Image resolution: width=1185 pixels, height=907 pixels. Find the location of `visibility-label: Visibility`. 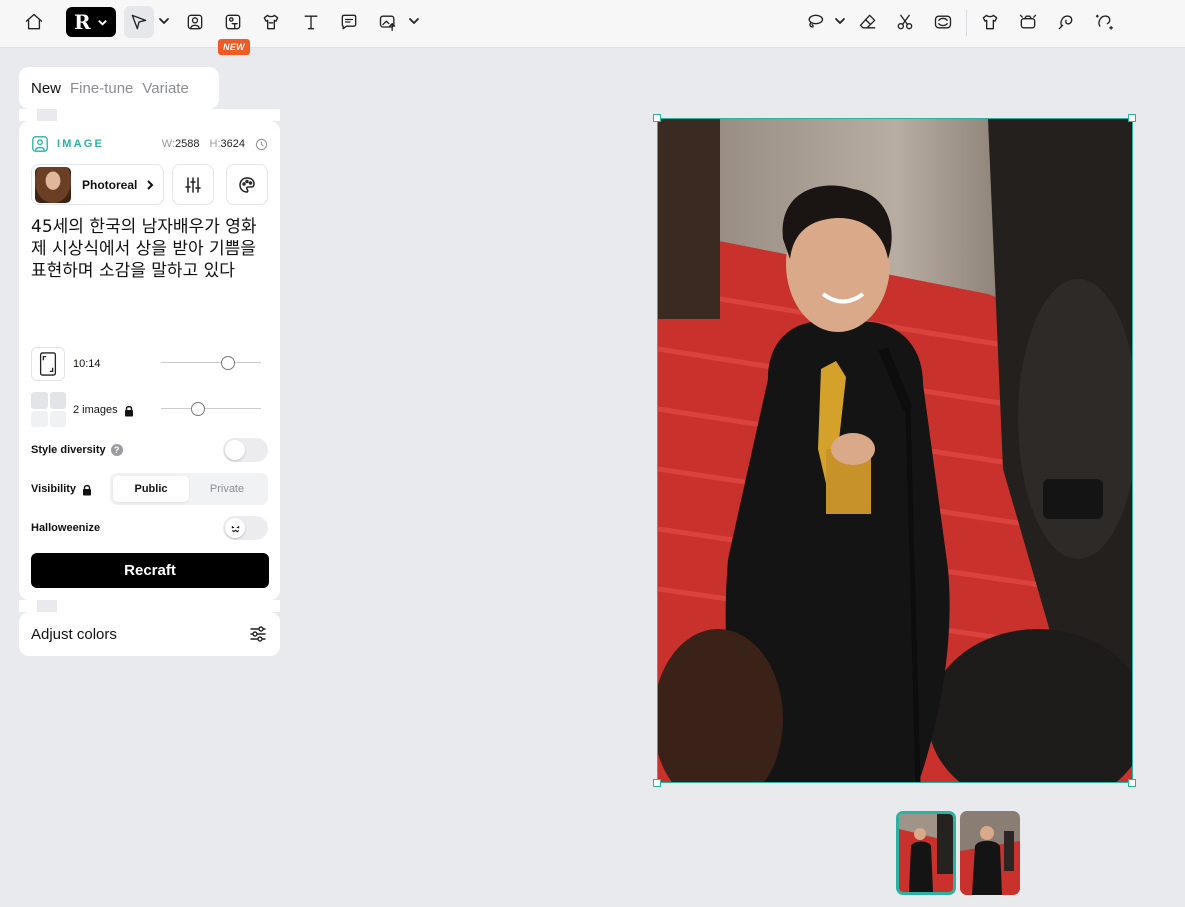

visibility-label: Visibility is located at coordinates (54, 489).